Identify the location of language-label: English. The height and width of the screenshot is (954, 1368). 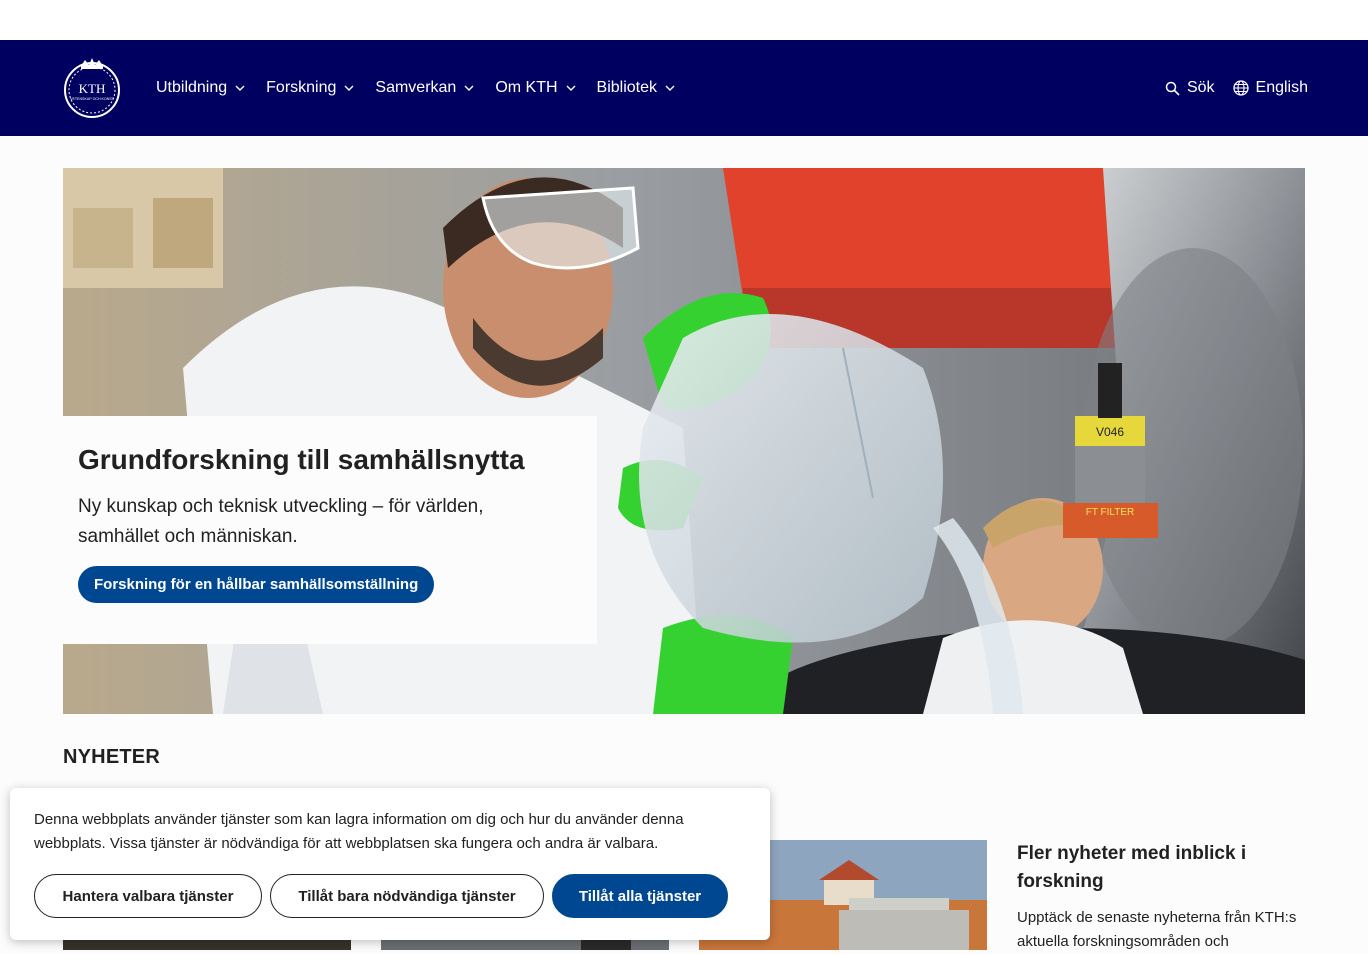
(1281, 87).